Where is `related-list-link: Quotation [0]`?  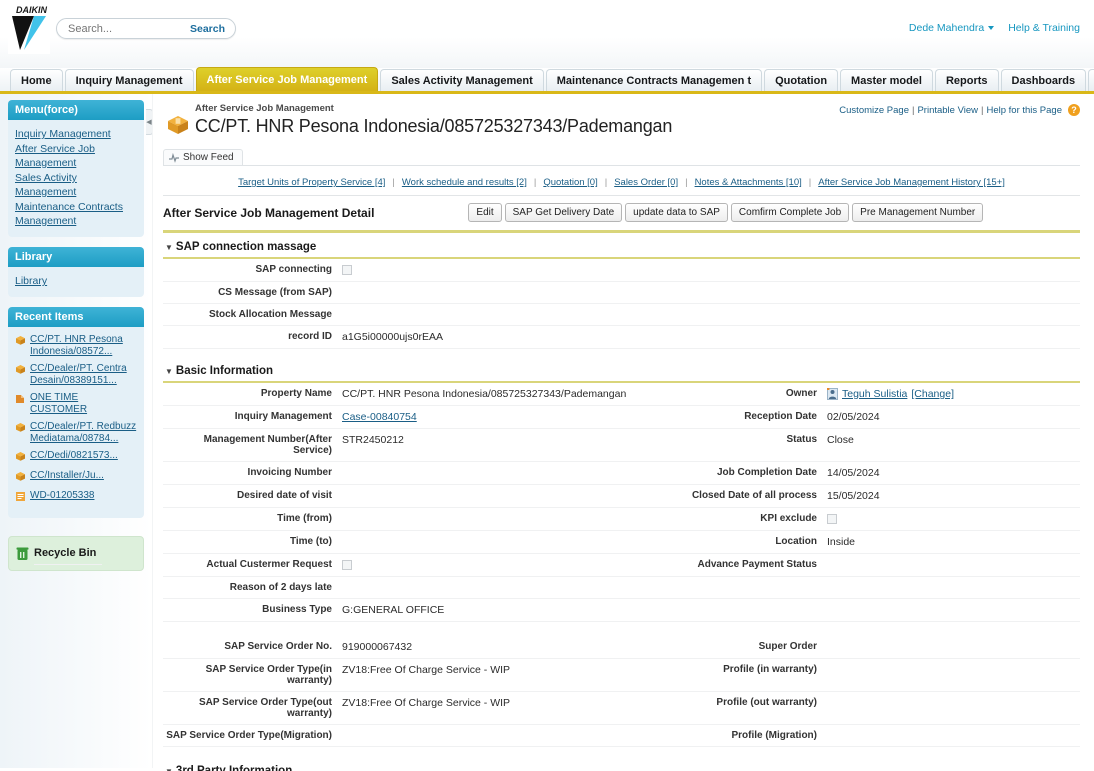
related-list-link: Quotation [0] is located at coordinates (570, 182).